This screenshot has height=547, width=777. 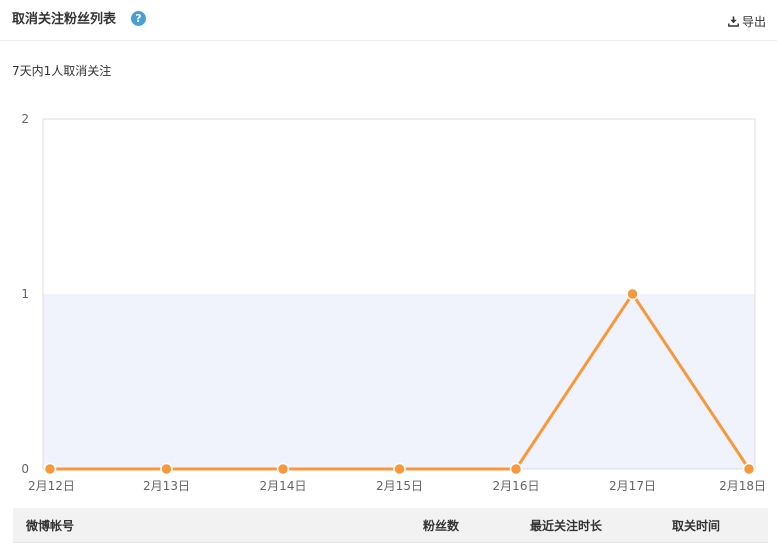 What do you see at coordinates (399, 486) in the screenshot?
I see `x-tick-label: 2月15日` at bounding box center [399, 486].